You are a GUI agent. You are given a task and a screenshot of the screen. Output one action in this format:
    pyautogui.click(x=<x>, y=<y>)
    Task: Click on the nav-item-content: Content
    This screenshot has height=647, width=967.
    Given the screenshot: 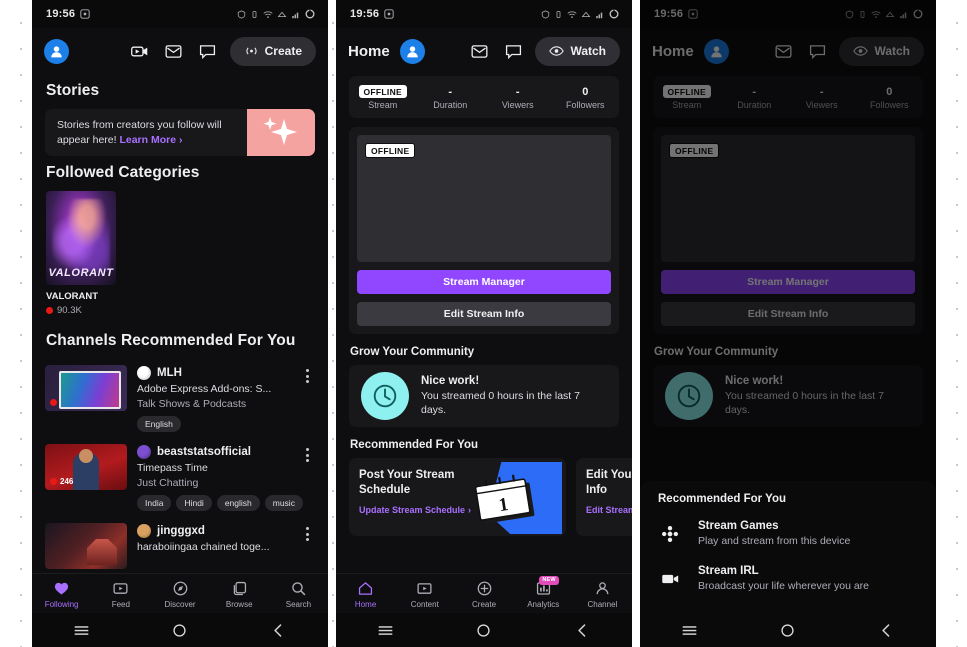 What is the action you would take?
    pyautogui.click(x=424, y=594)
    